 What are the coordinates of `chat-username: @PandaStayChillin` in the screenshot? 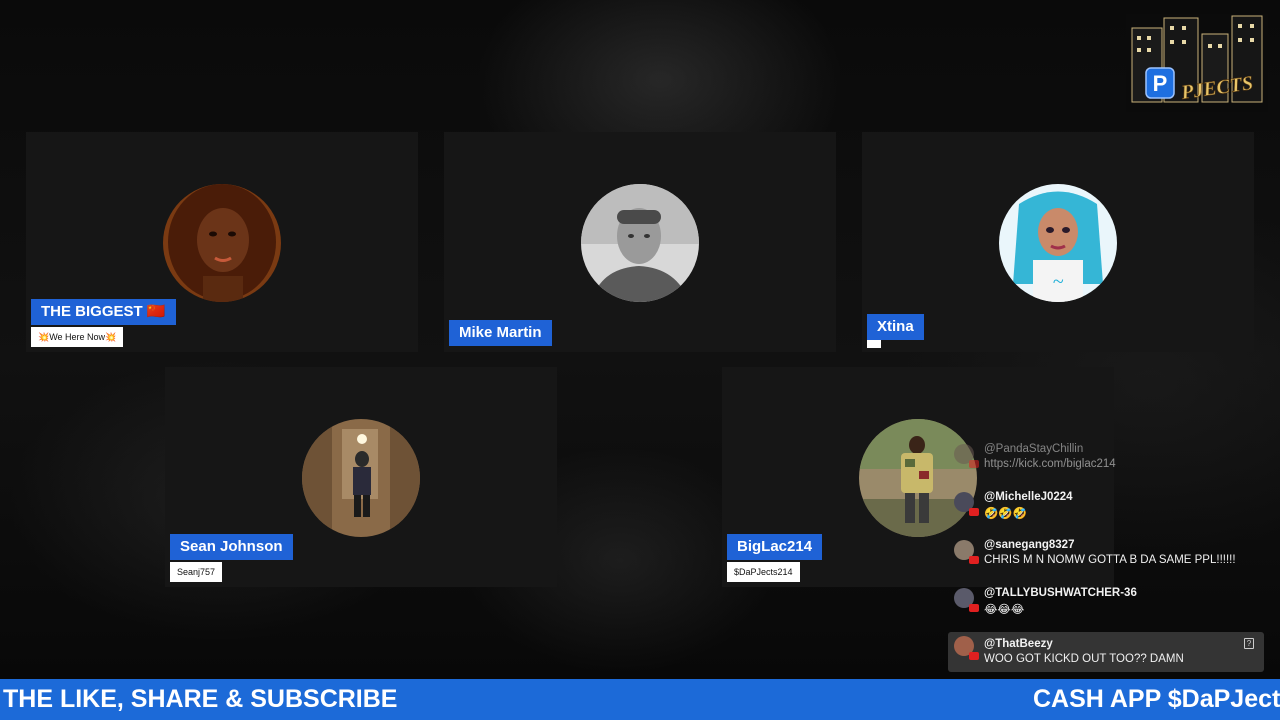 It's located at (1034, 449).